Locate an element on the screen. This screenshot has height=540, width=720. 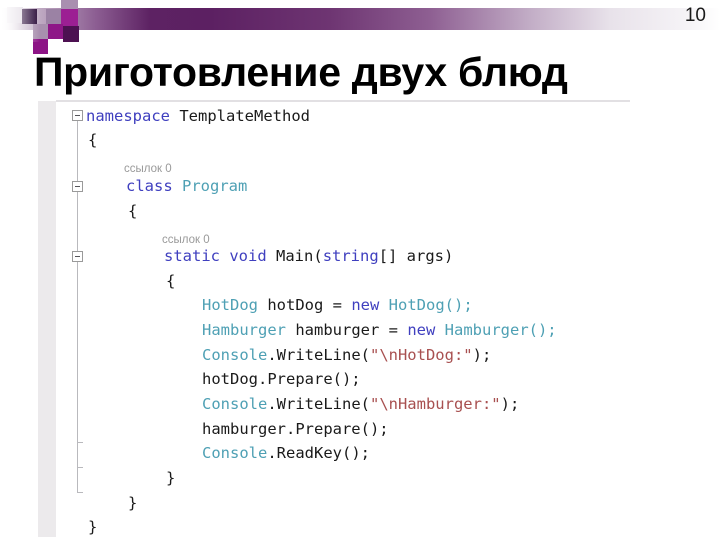
code-line-namespace: namespace TemplateMethod is located at coordinates (198, 116).